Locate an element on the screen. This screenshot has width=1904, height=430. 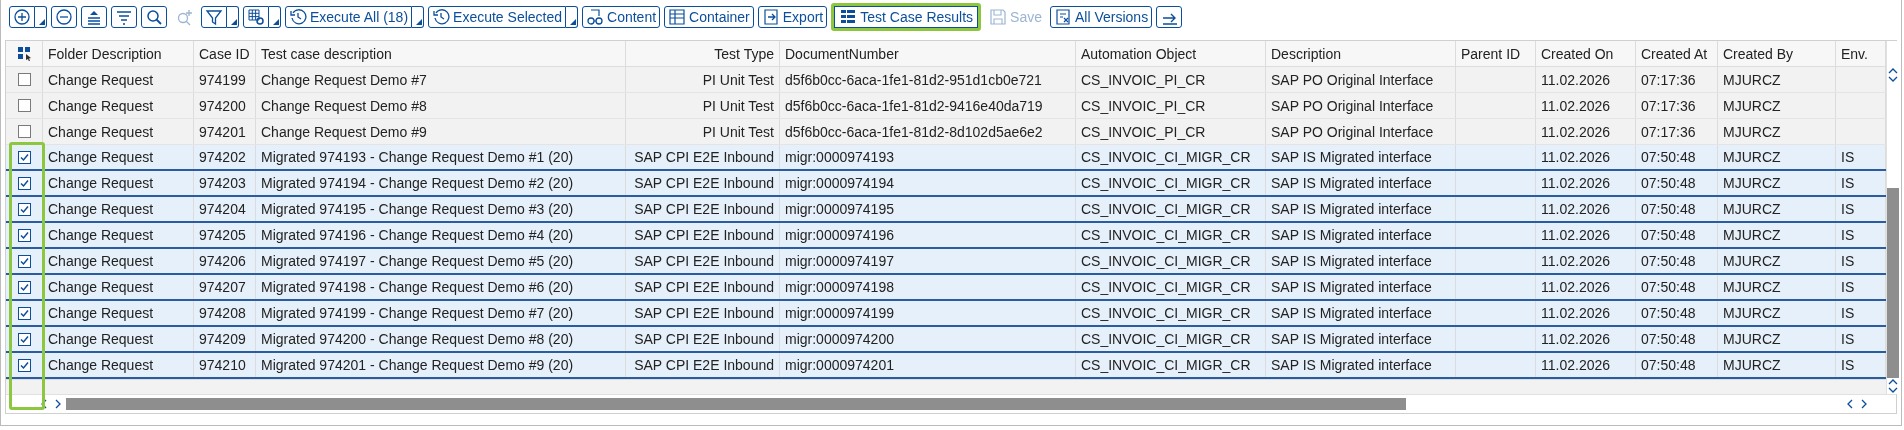
table-cell: SAP IS Migrated interface is located at coordinates (1351, 261).